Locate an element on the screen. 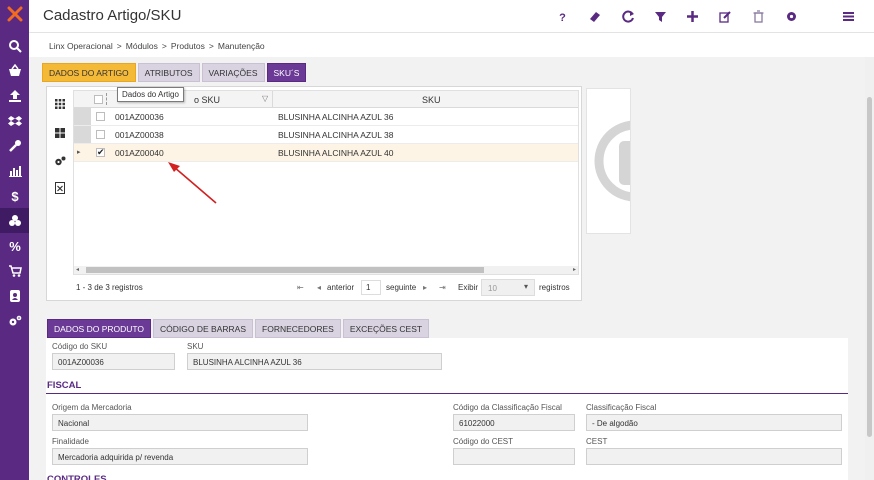 This screenshot has width=874, height=480. row-checkbox-checked is located at coordinates (100, 152).